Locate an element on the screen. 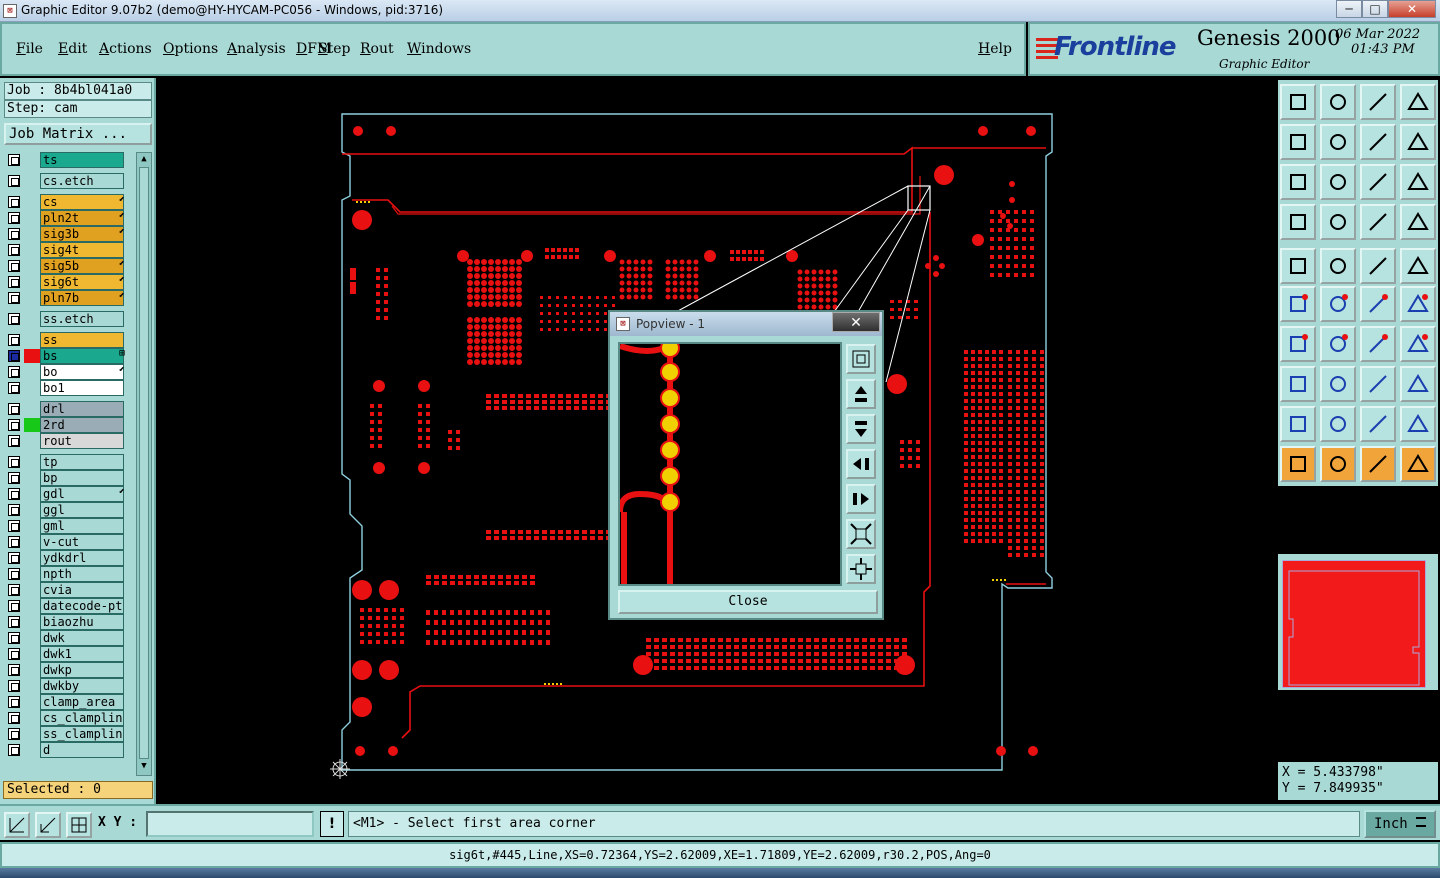  menu-actions: Actions is located at coordinates (125, 49).